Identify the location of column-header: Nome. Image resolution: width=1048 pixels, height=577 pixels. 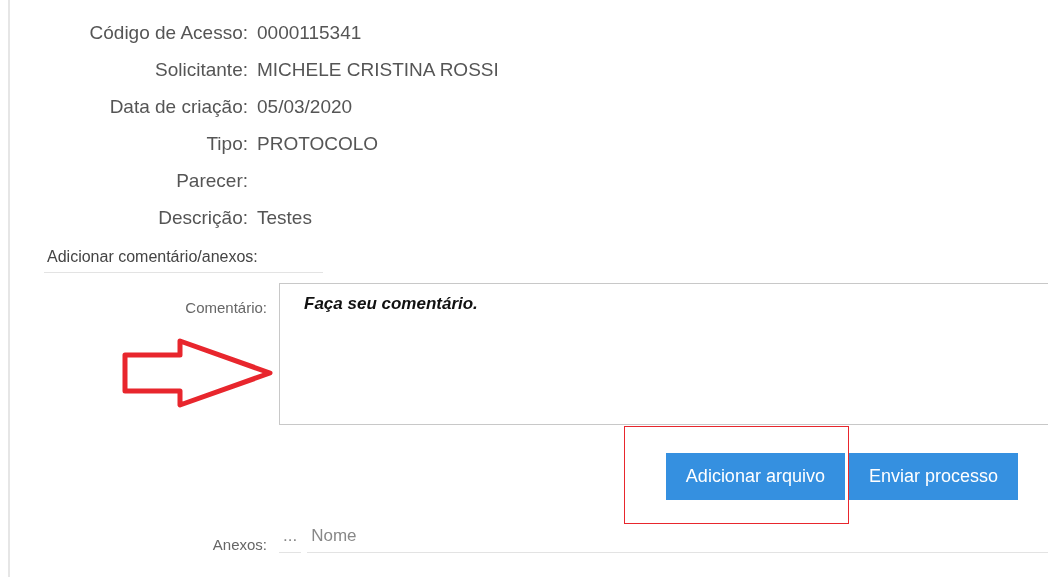
(677, 539).